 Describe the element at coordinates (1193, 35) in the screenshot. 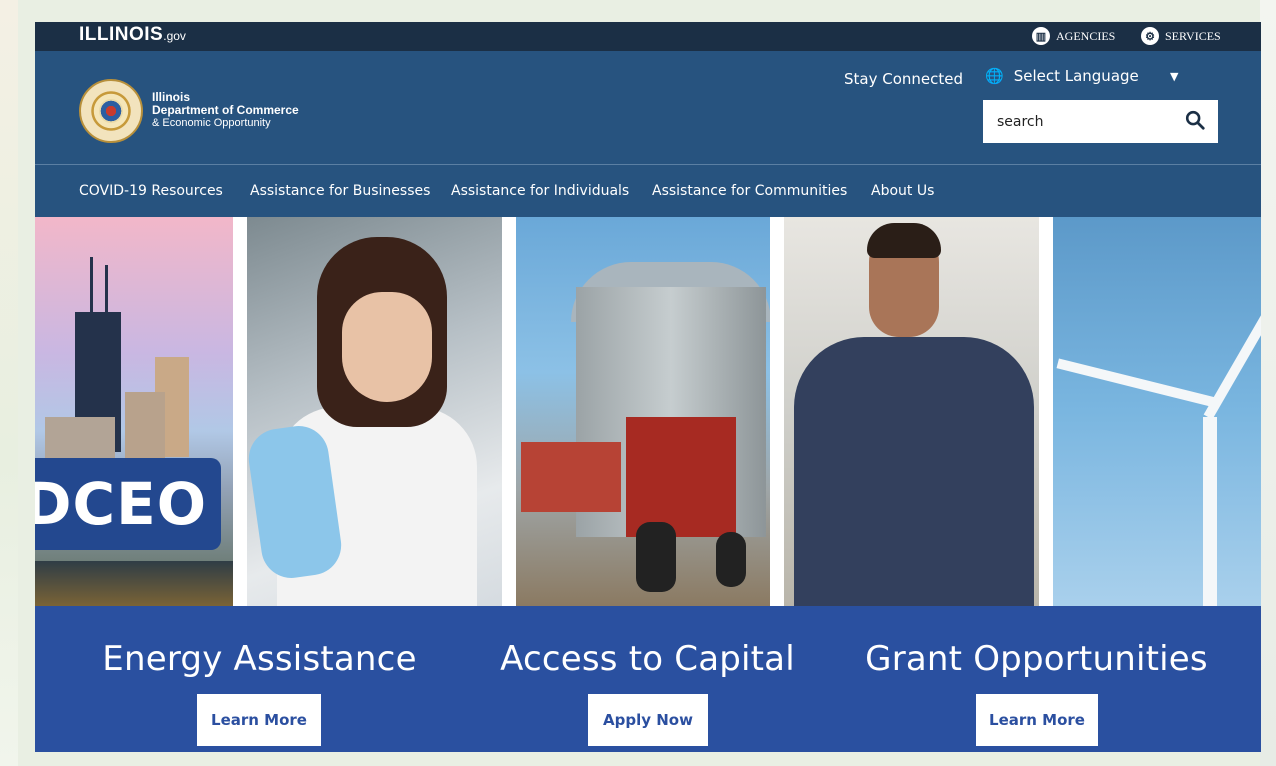

I see `services-label: SERVICES` at that location.